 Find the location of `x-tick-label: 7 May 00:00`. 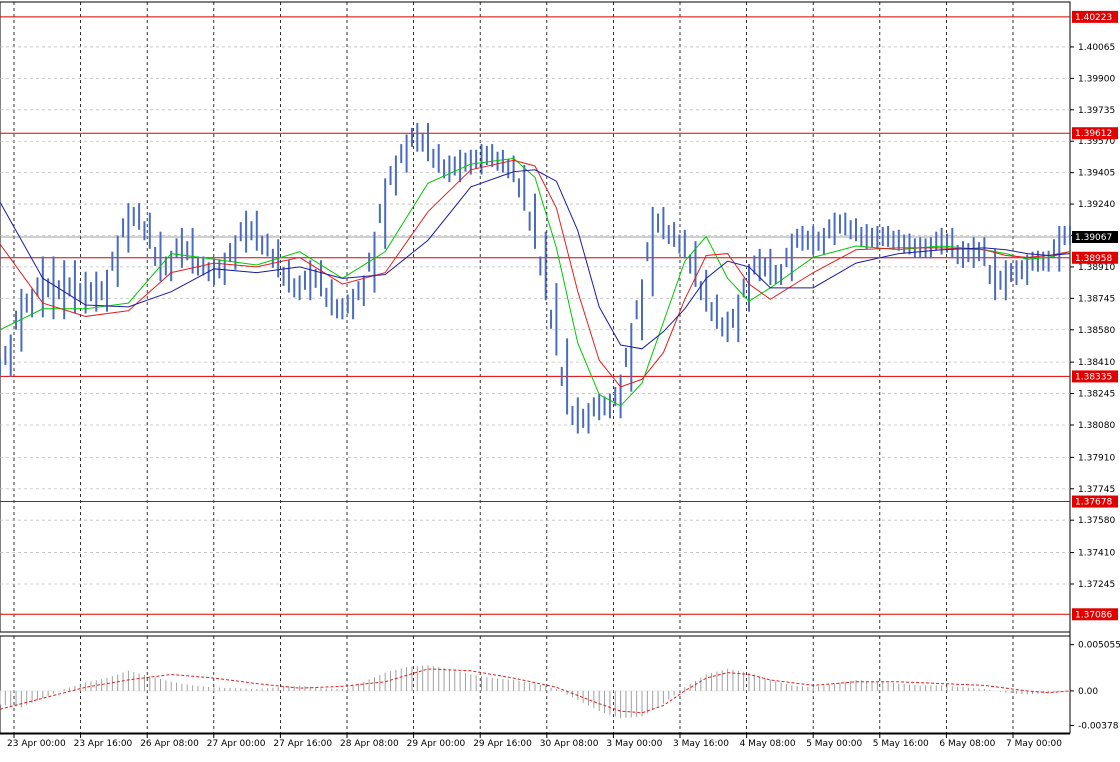

x-tick-label: 7 May 00:00 is located at coordinates (1034, 744).